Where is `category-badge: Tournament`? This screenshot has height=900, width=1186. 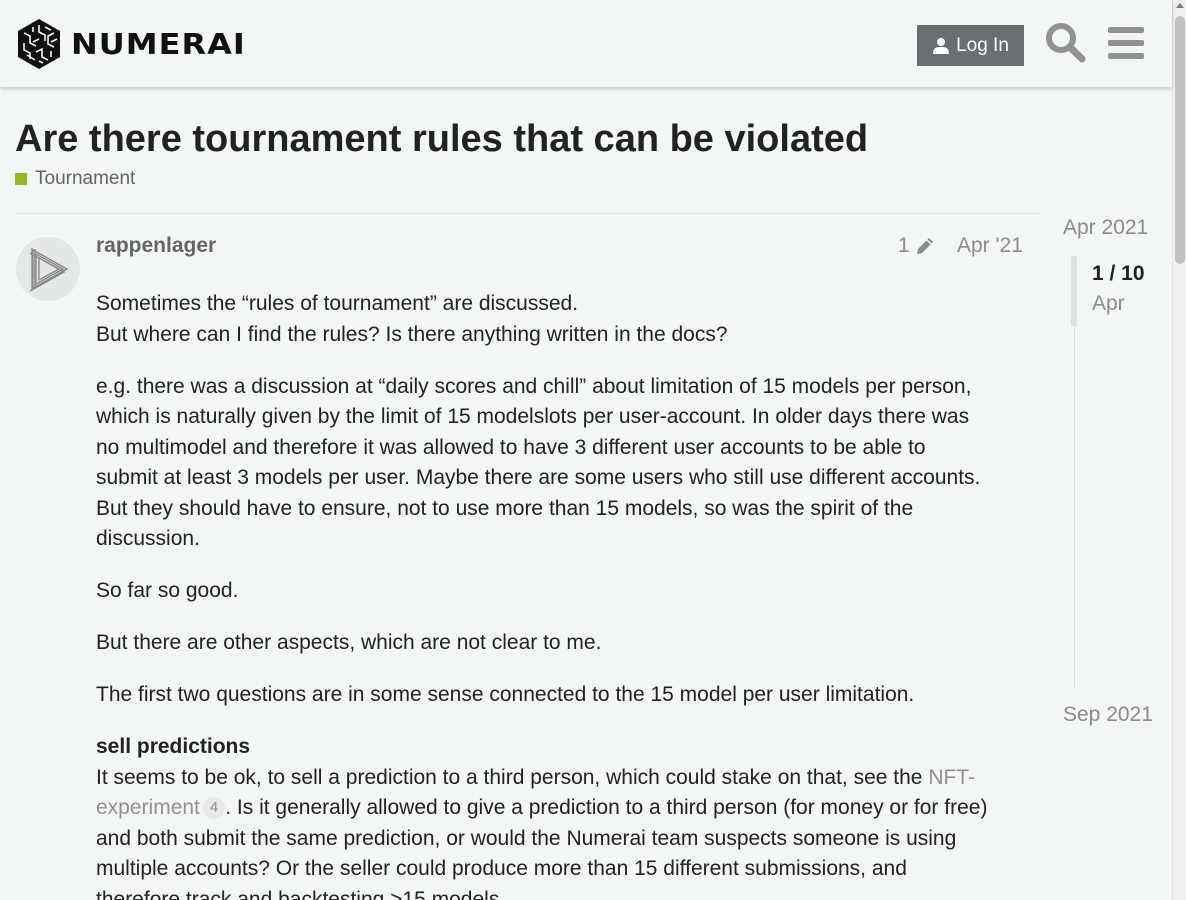 category-badge: Tournament is located at coordinates (75, 179).